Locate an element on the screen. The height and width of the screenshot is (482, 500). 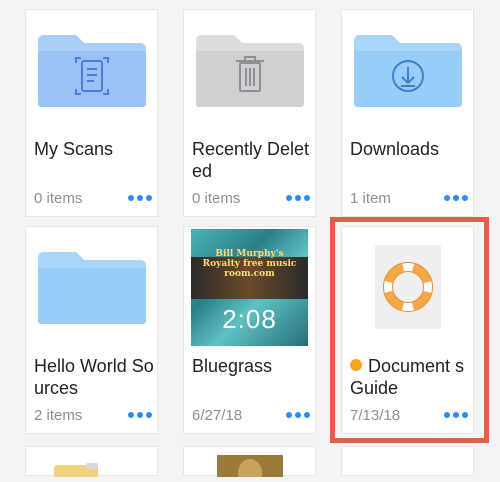
file-item-my-scans: My Scans 0 items is located at coordinates (91, 113).